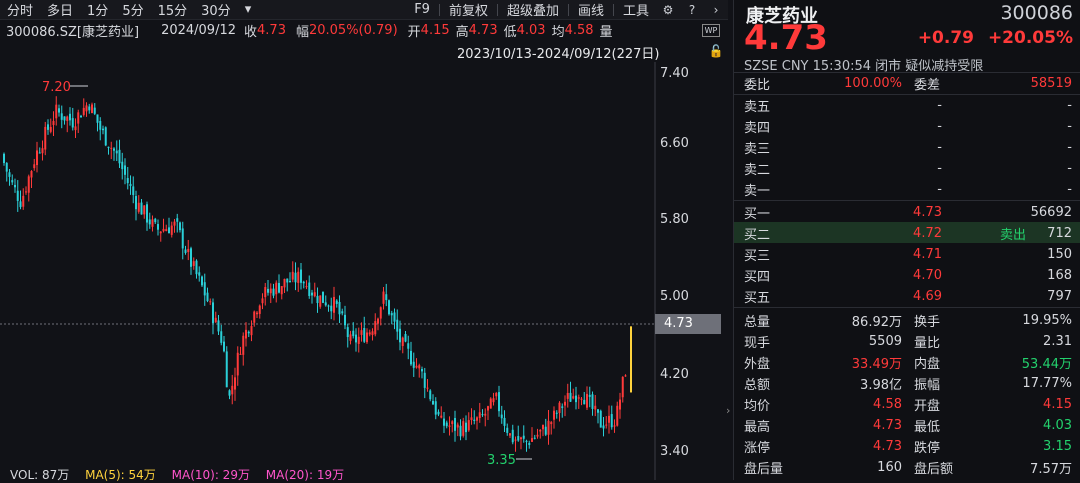  What do you see at coordinates (711, 30) in the screenshot?
I see `wp-icon: WP` at bounding box center [711, 30].